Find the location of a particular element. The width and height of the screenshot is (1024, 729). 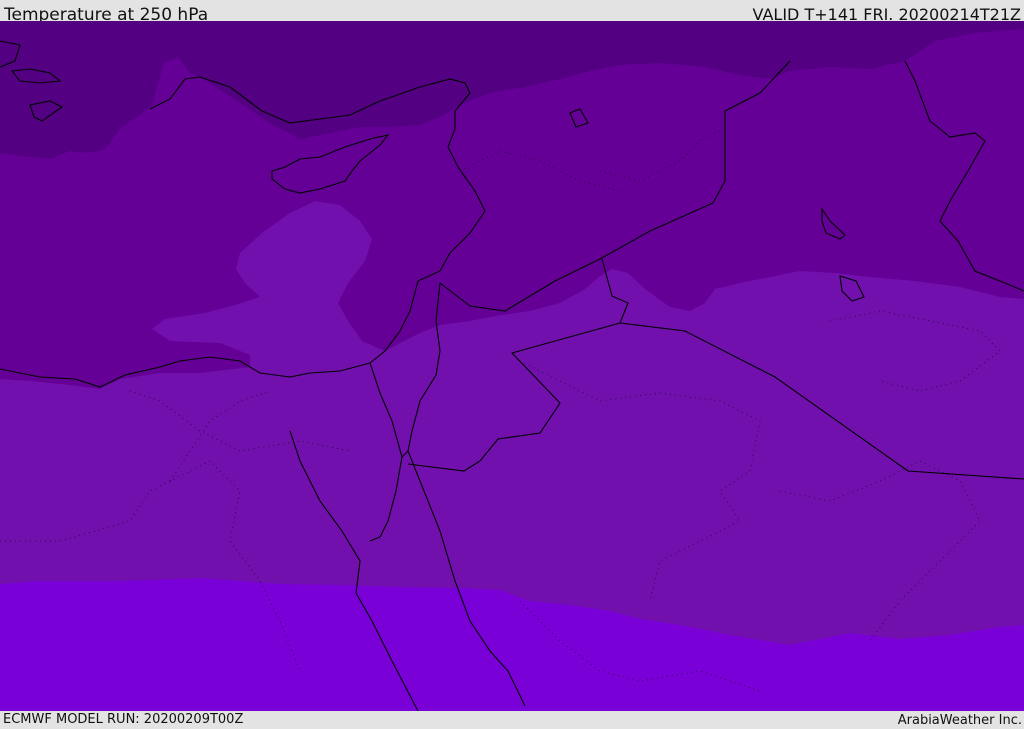

credit: ArabiaWeather Inc. is located at coordinates (959, 720).